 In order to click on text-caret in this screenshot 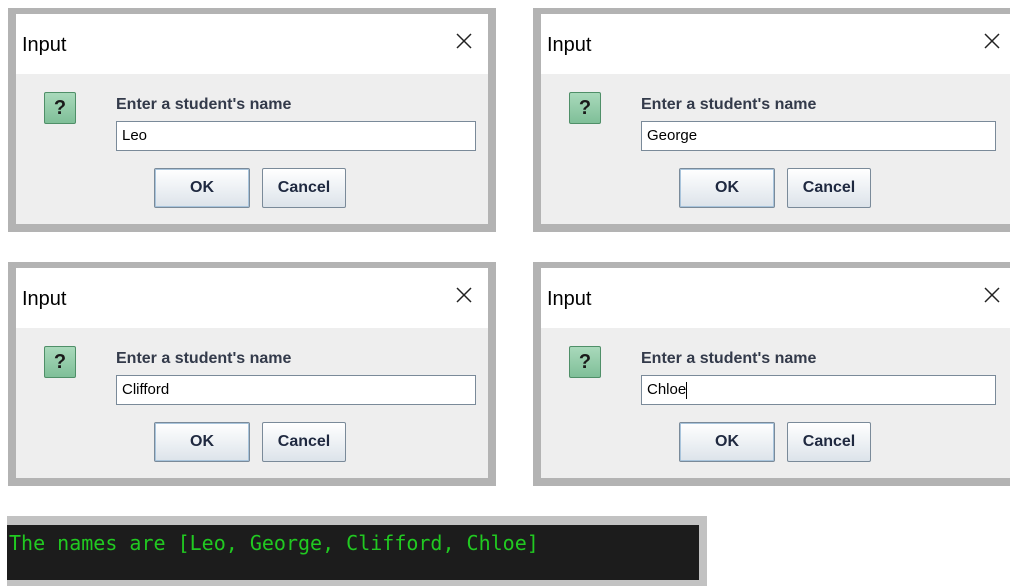, I will do `click(687, 390)`.